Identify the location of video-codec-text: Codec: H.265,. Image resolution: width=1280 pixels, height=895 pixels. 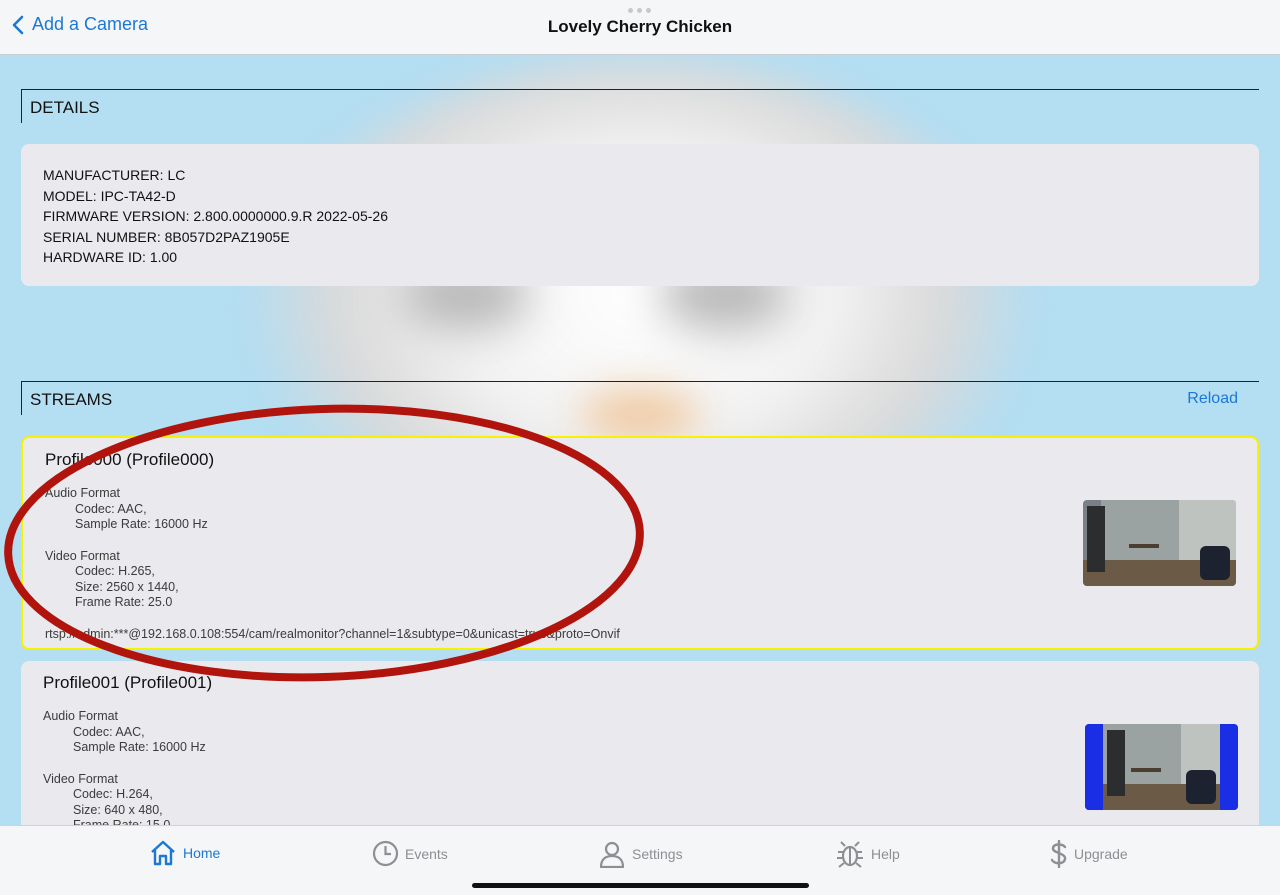
(115, 571).